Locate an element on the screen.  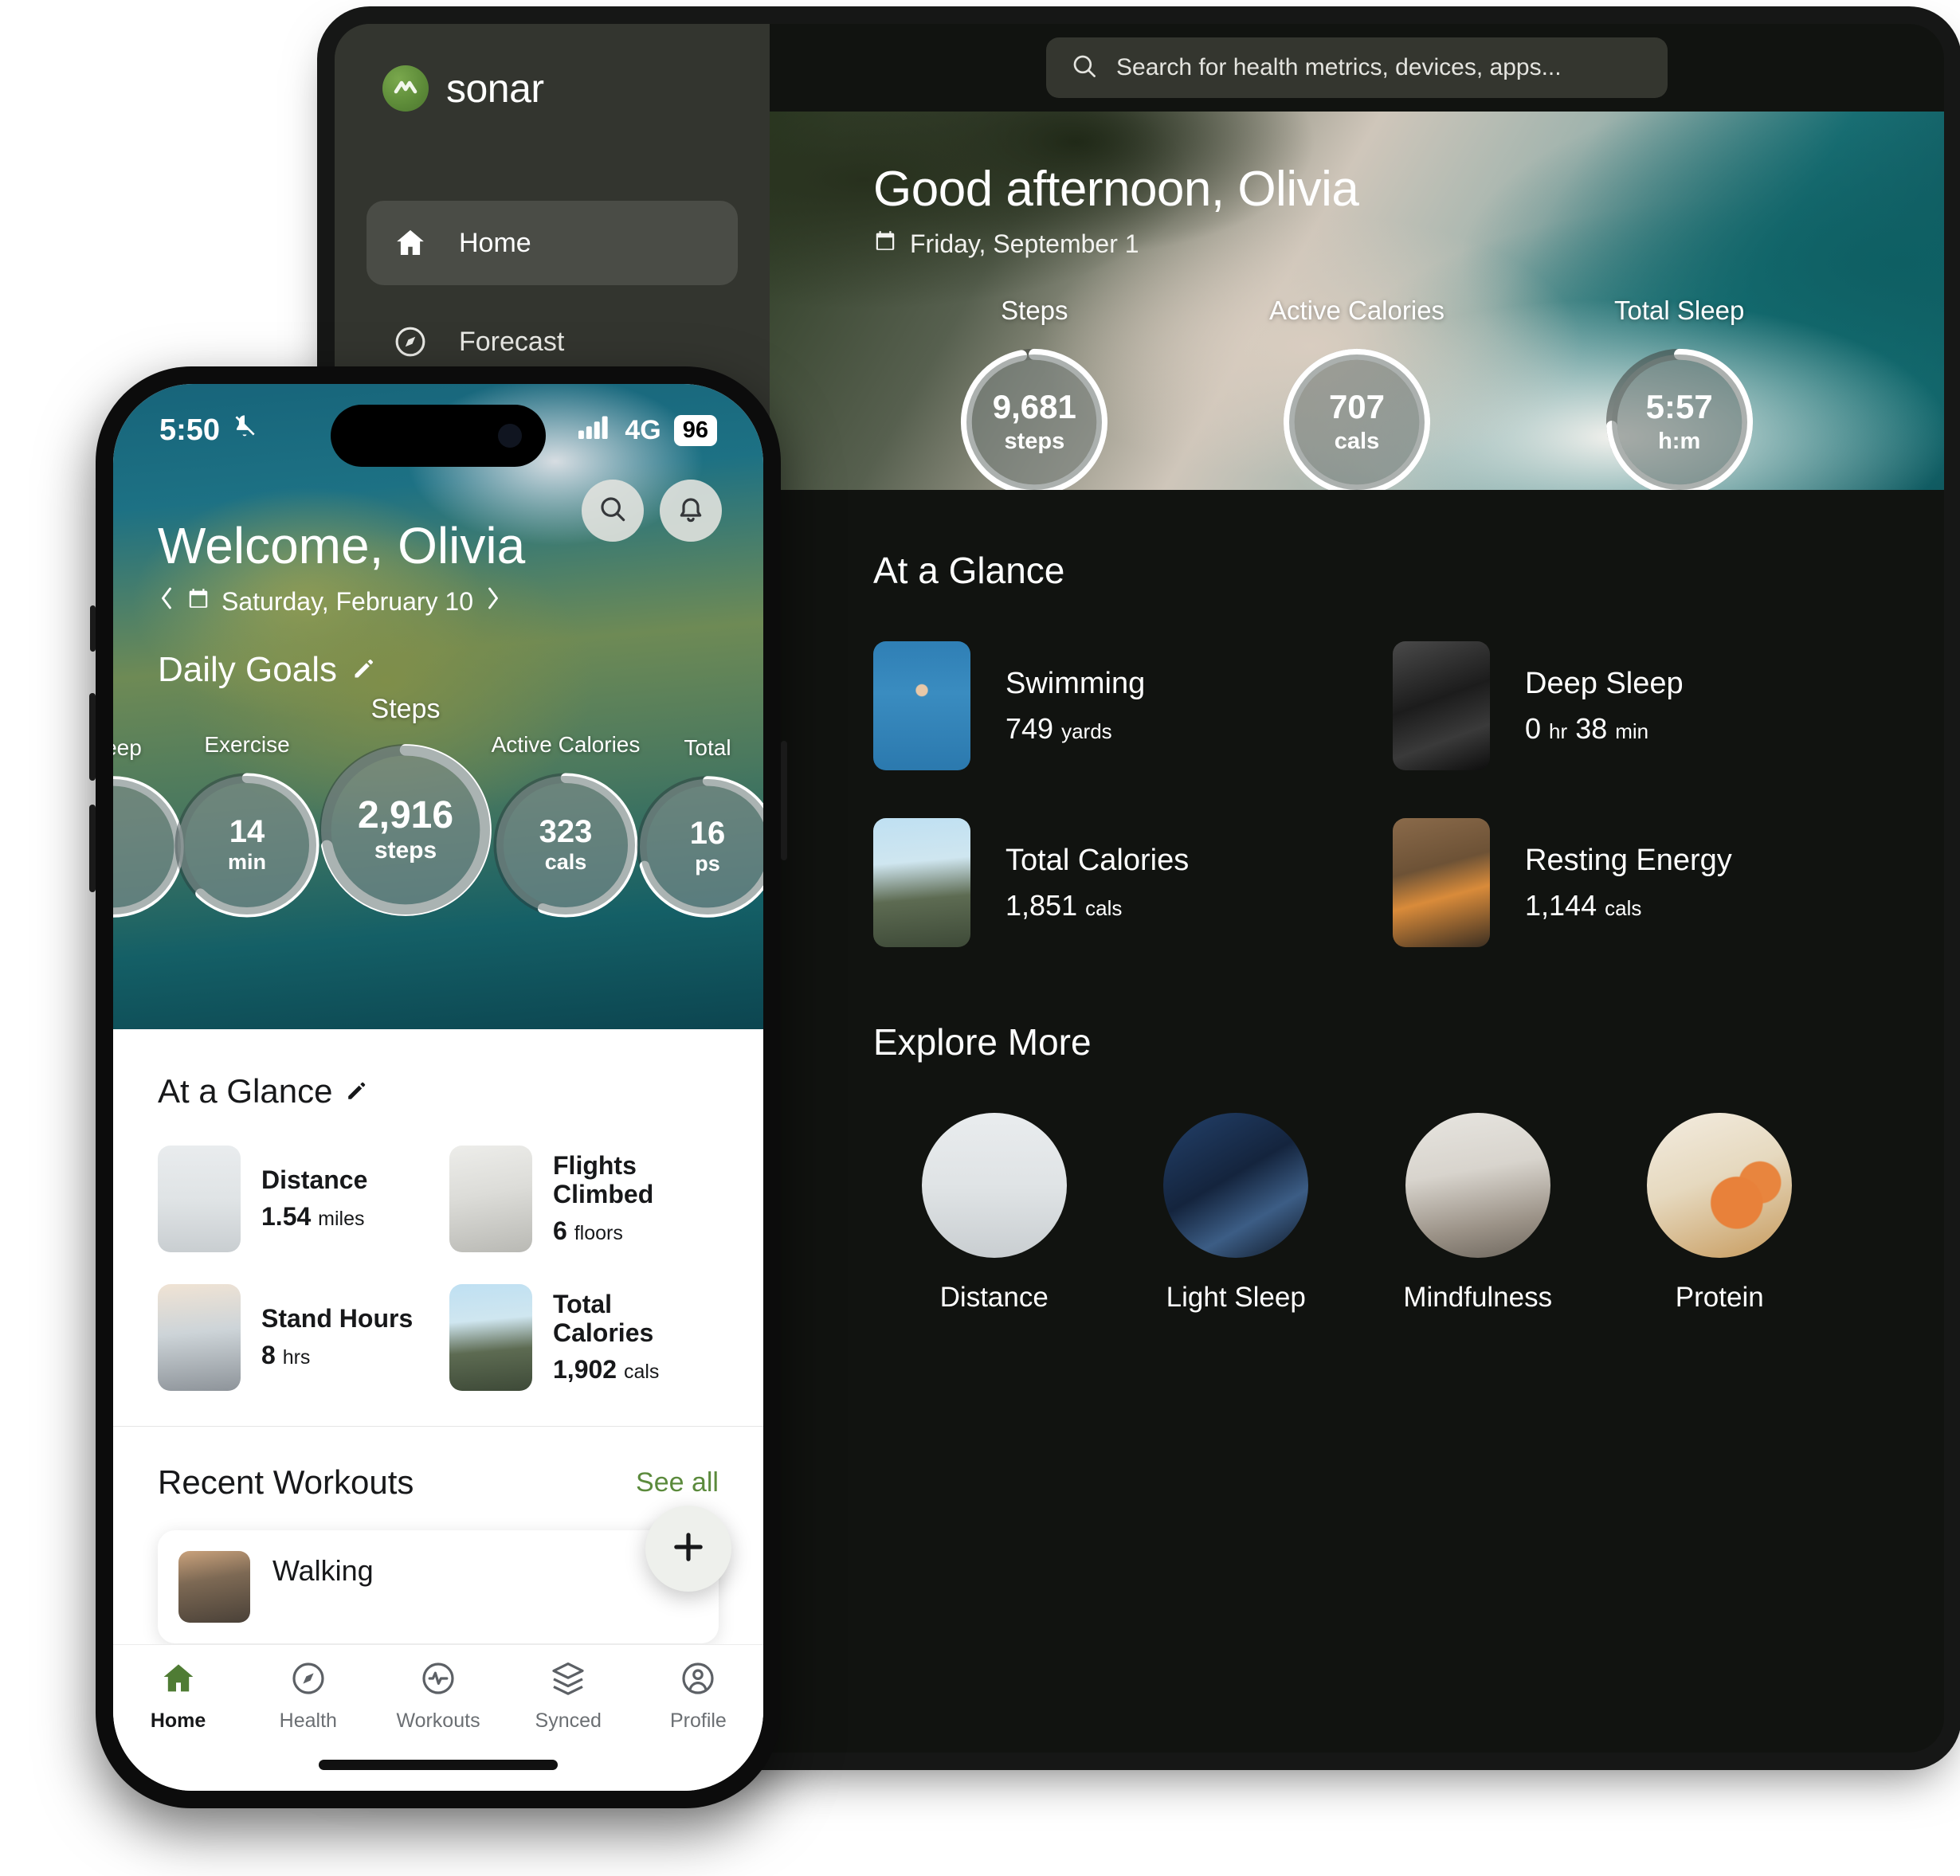
phone-glance-name: Distance is located at coordinates (314, 1179).